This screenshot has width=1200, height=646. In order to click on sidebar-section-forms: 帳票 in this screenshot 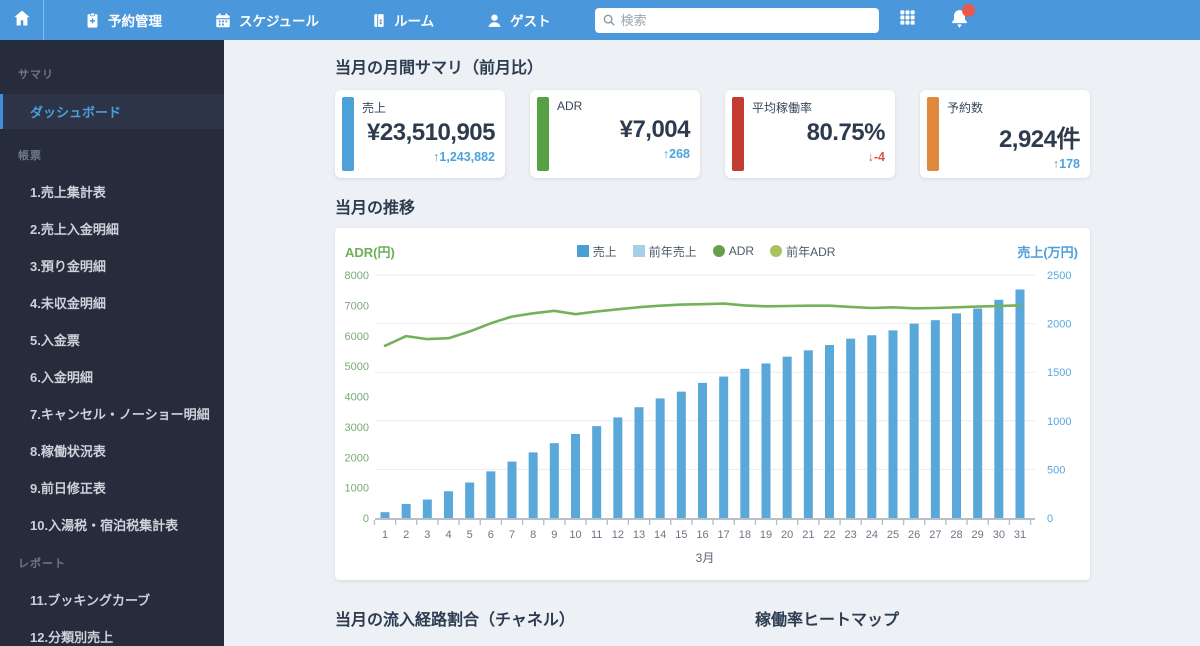, I will do `click(30, 156)`.